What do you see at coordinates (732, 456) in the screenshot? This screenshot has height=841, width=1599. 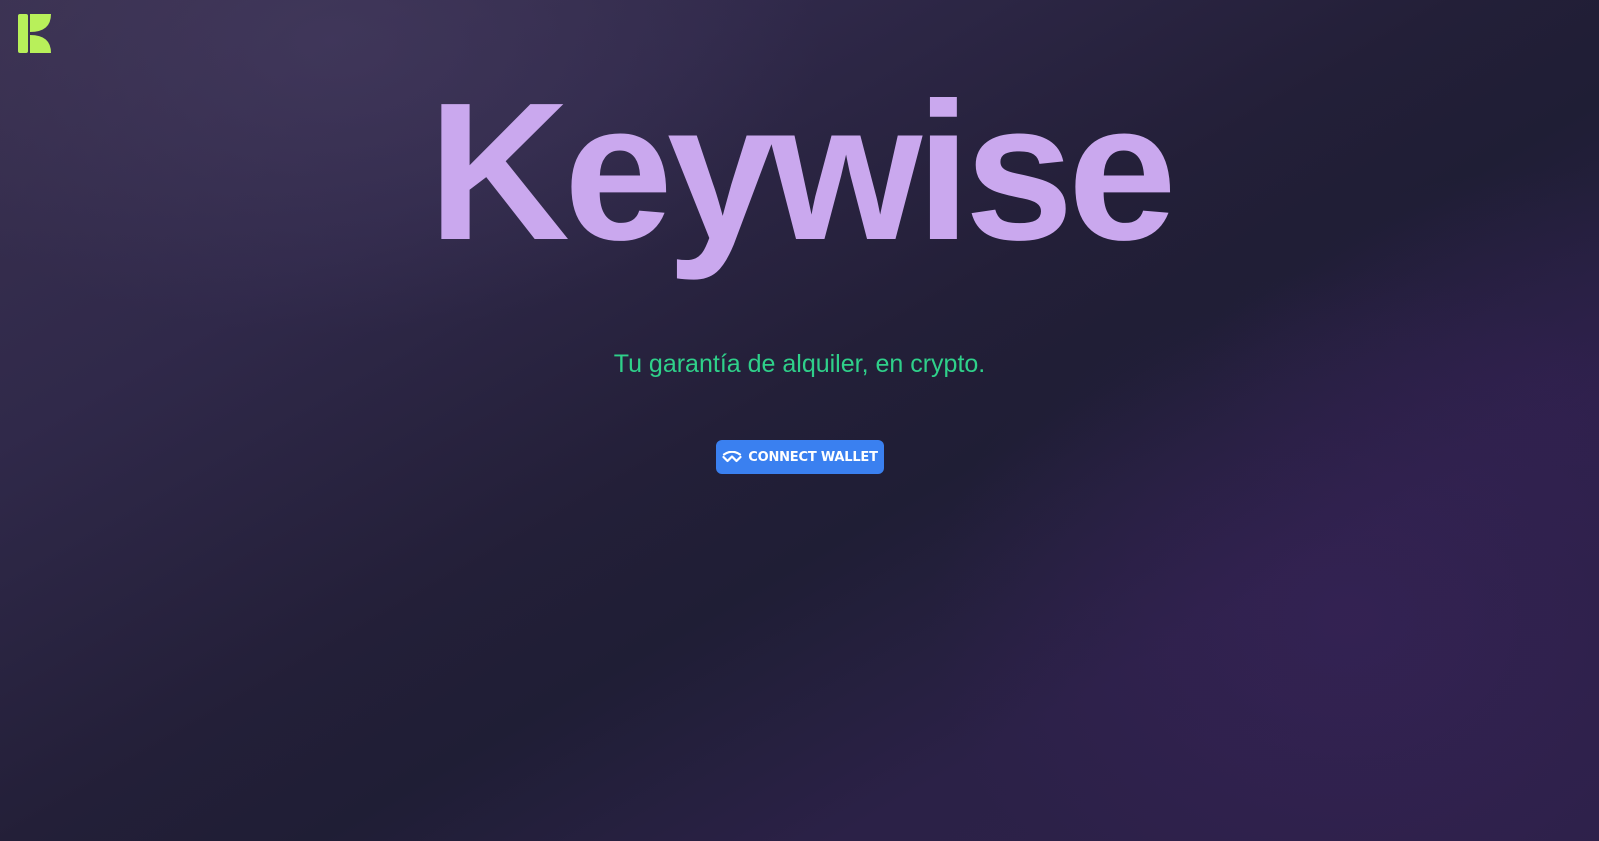 I see `walletconnect-icon` at bounding box center [732, 456].